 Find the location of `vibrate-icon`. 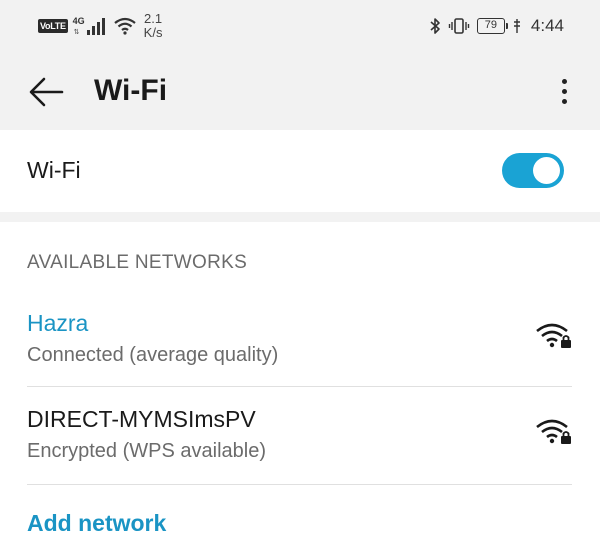

vibrate-icon is located at coordinates (459, 26).